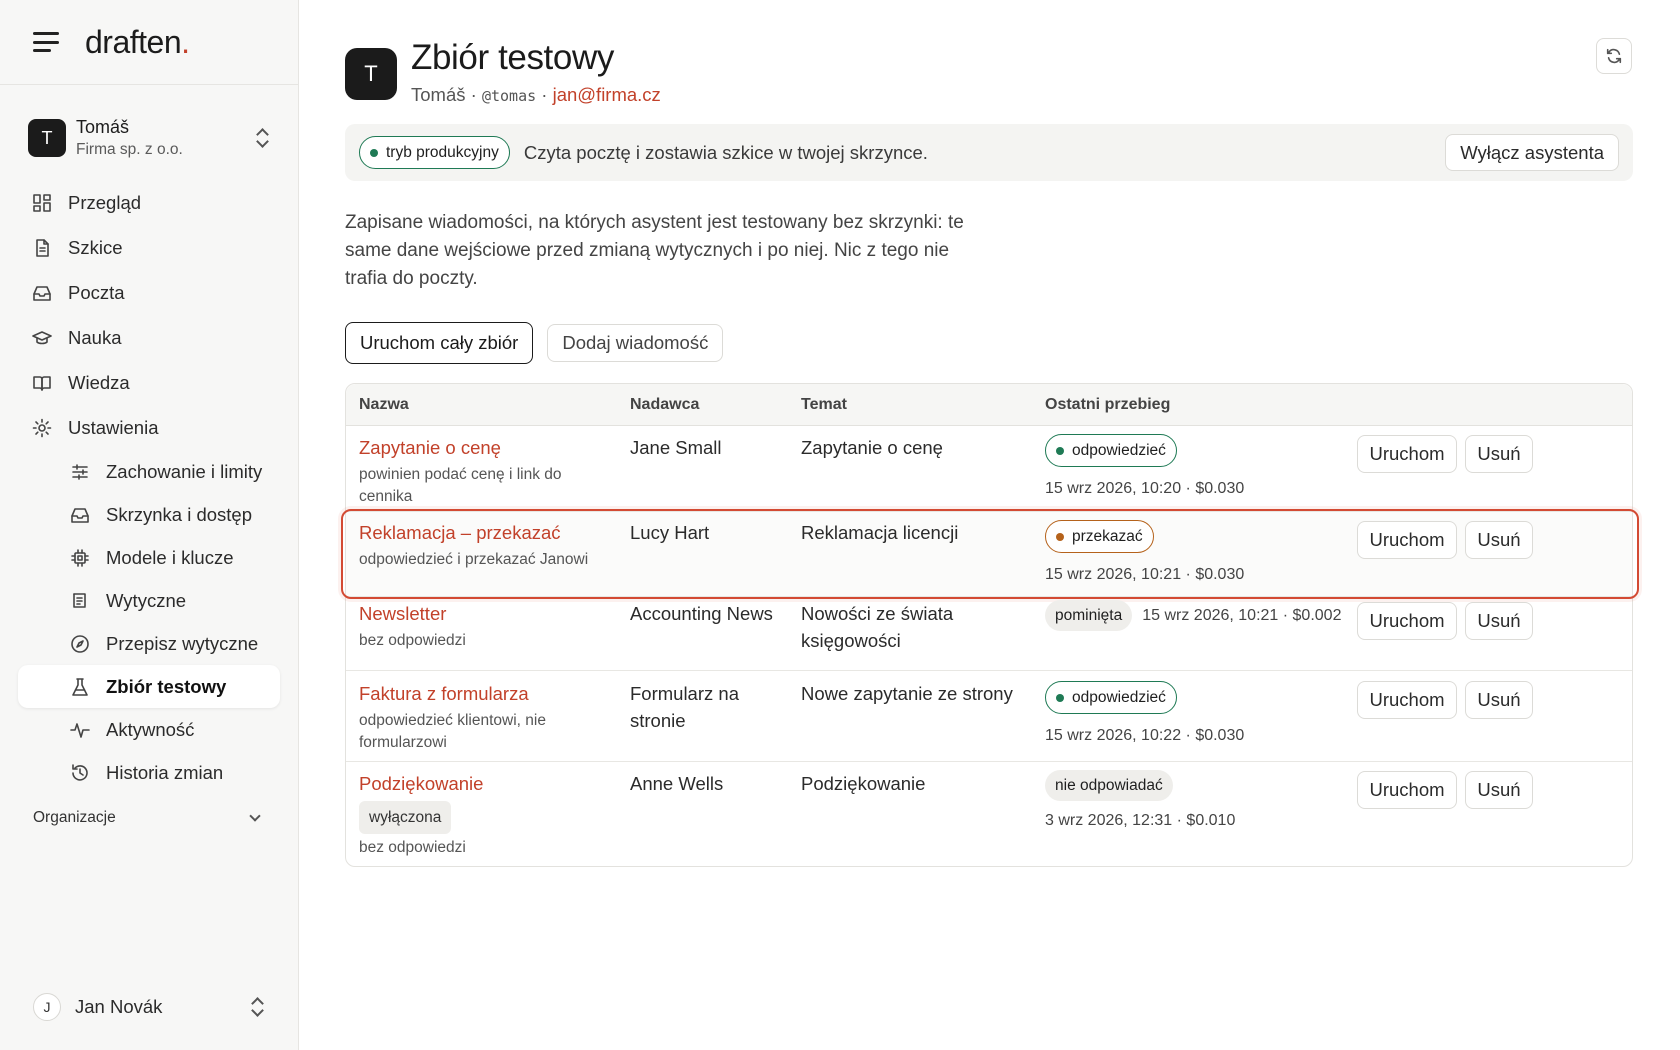 The image size is (1680, 1050). I want to click on run-meta: 15 wrz 2026, 10:21 · $0.030, so click(1145, 574).